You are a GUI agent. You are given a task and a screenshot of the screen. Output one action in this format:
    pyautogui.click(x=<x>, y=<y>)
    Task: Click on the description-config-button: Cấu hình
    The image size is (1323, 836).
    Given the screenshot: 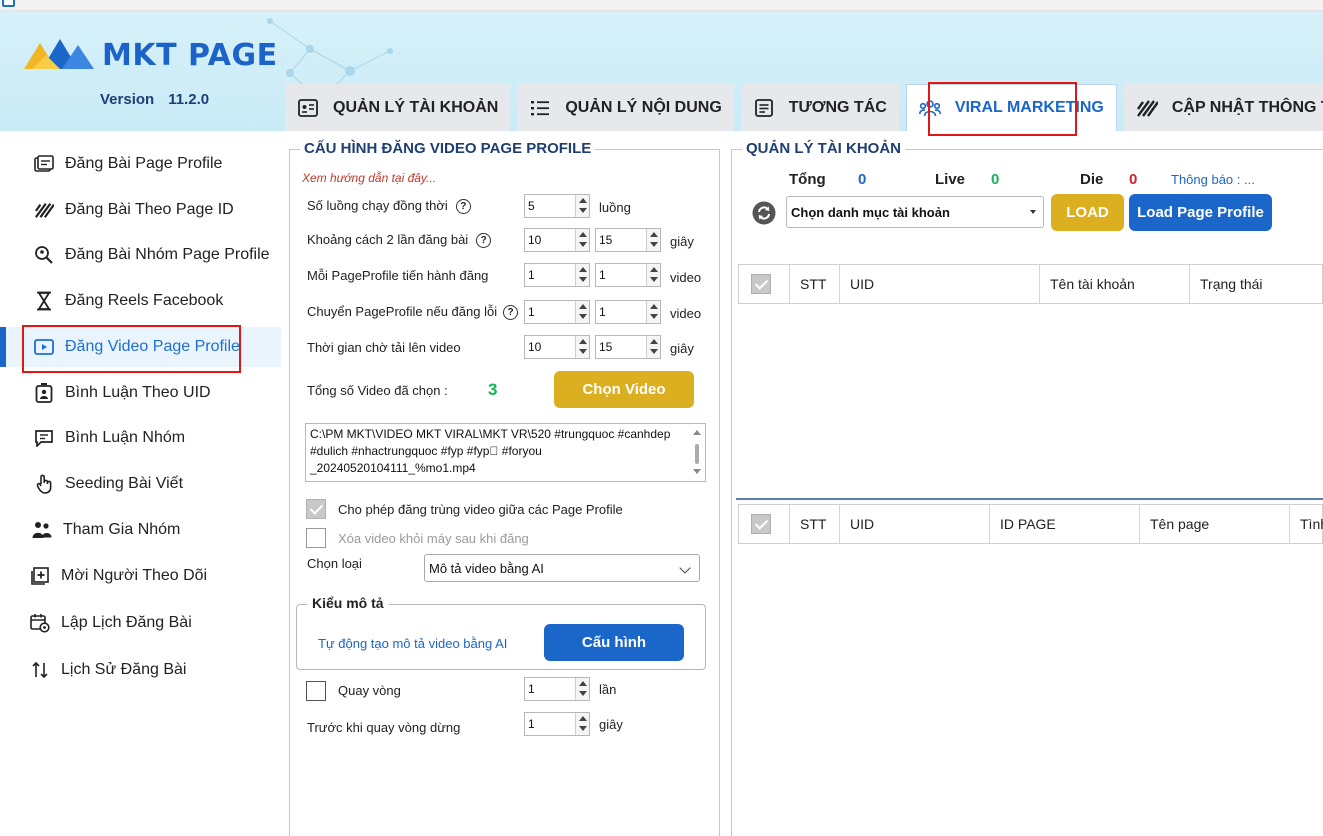 What is the action you would take?
    pyautogui.click(x=614, y=642)
    